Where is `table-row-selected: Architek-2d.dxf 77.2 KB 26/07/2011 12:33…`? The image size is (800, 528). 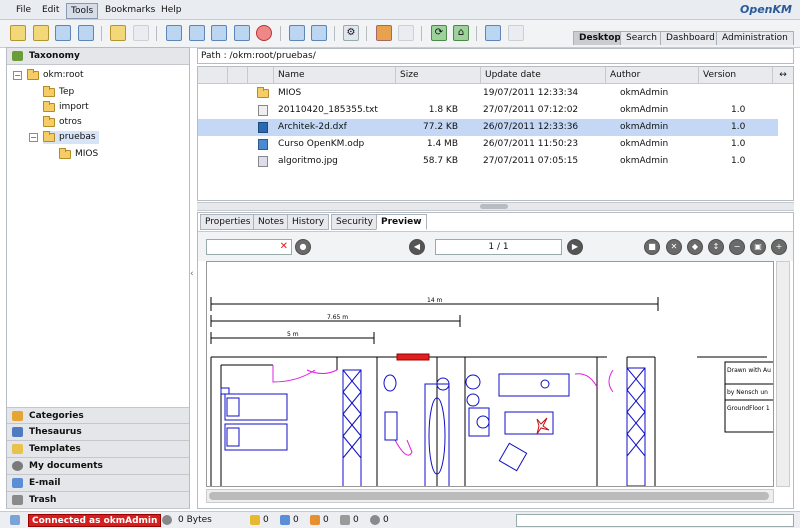 table-row-selected: Architek-2d.dxf 77.2 KB 26/07/2011 12:33… is located at coordinates (488, 127).